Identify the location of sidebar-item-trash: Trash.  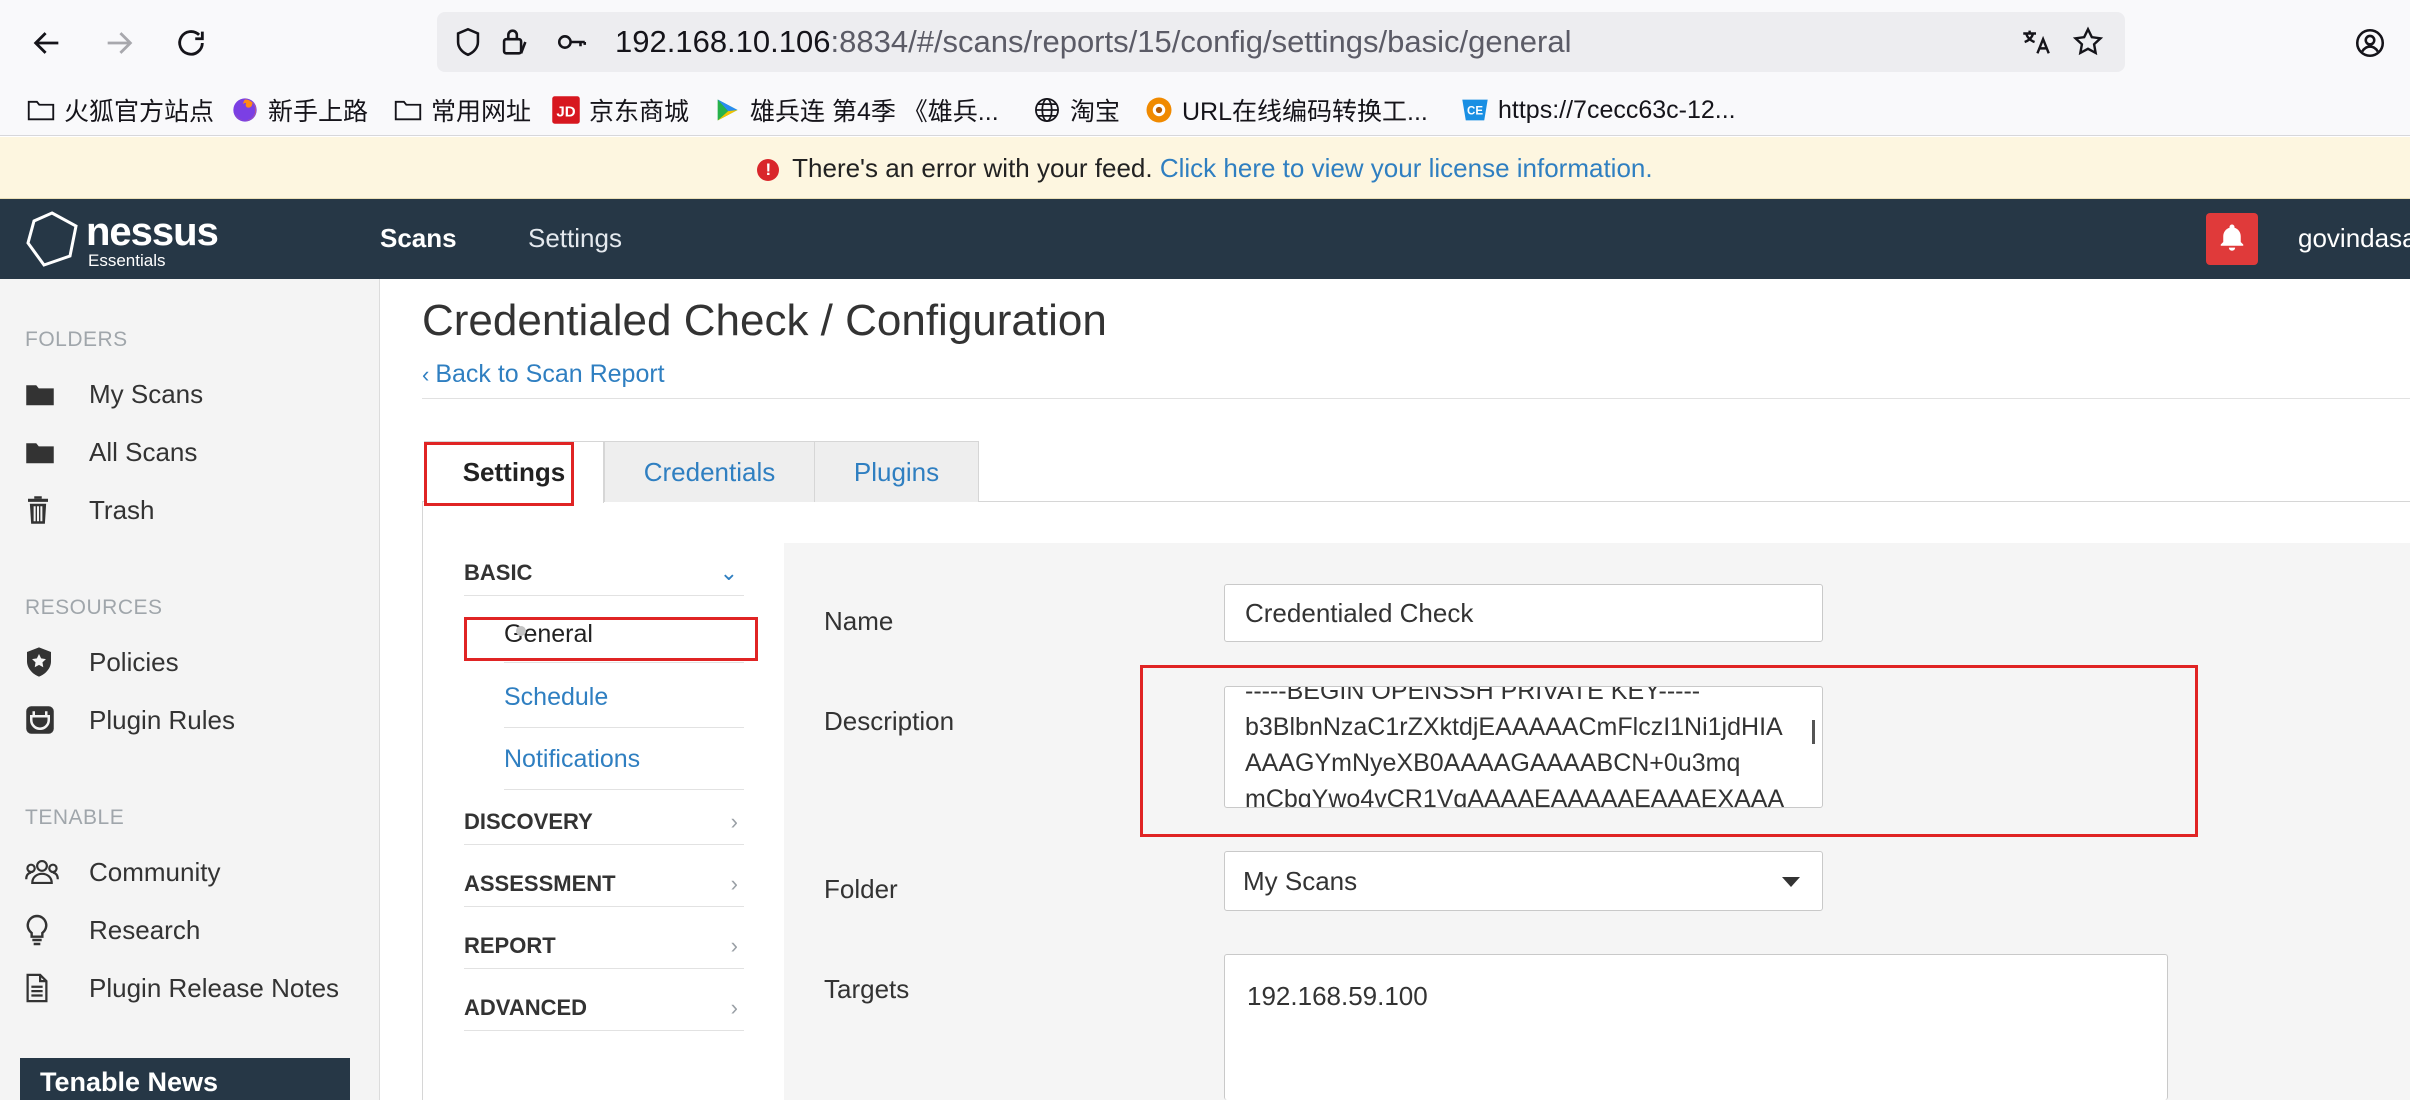
(90, 510).